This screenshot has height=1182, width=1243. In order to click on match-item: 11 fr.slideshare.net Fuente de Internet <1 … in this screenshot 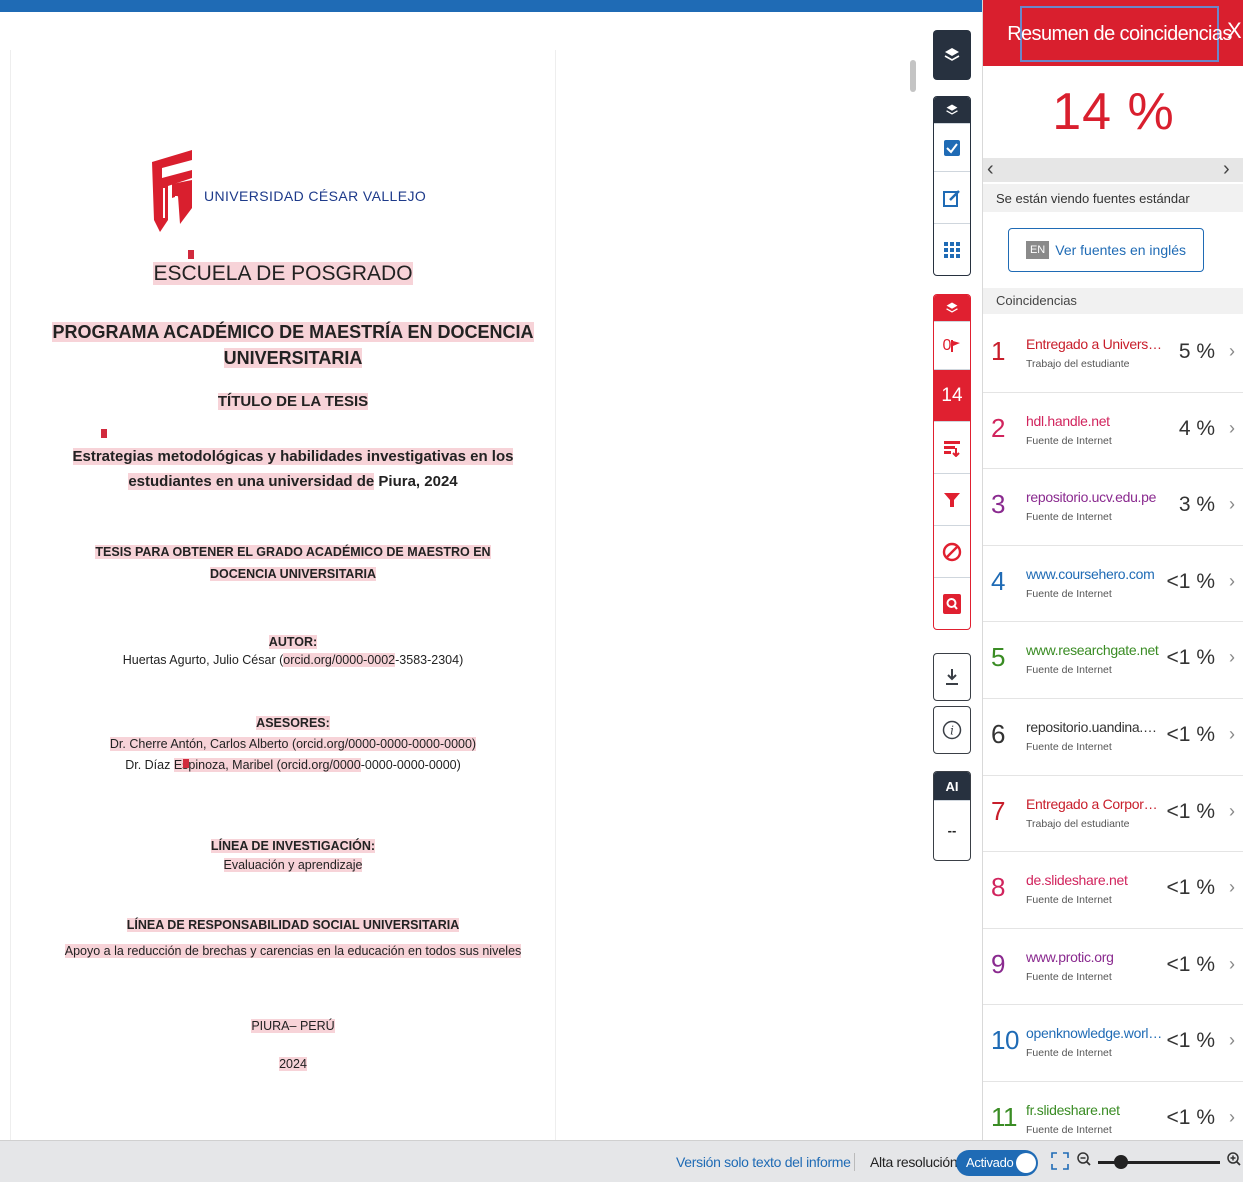, I will do `click(1113, 1111)`.